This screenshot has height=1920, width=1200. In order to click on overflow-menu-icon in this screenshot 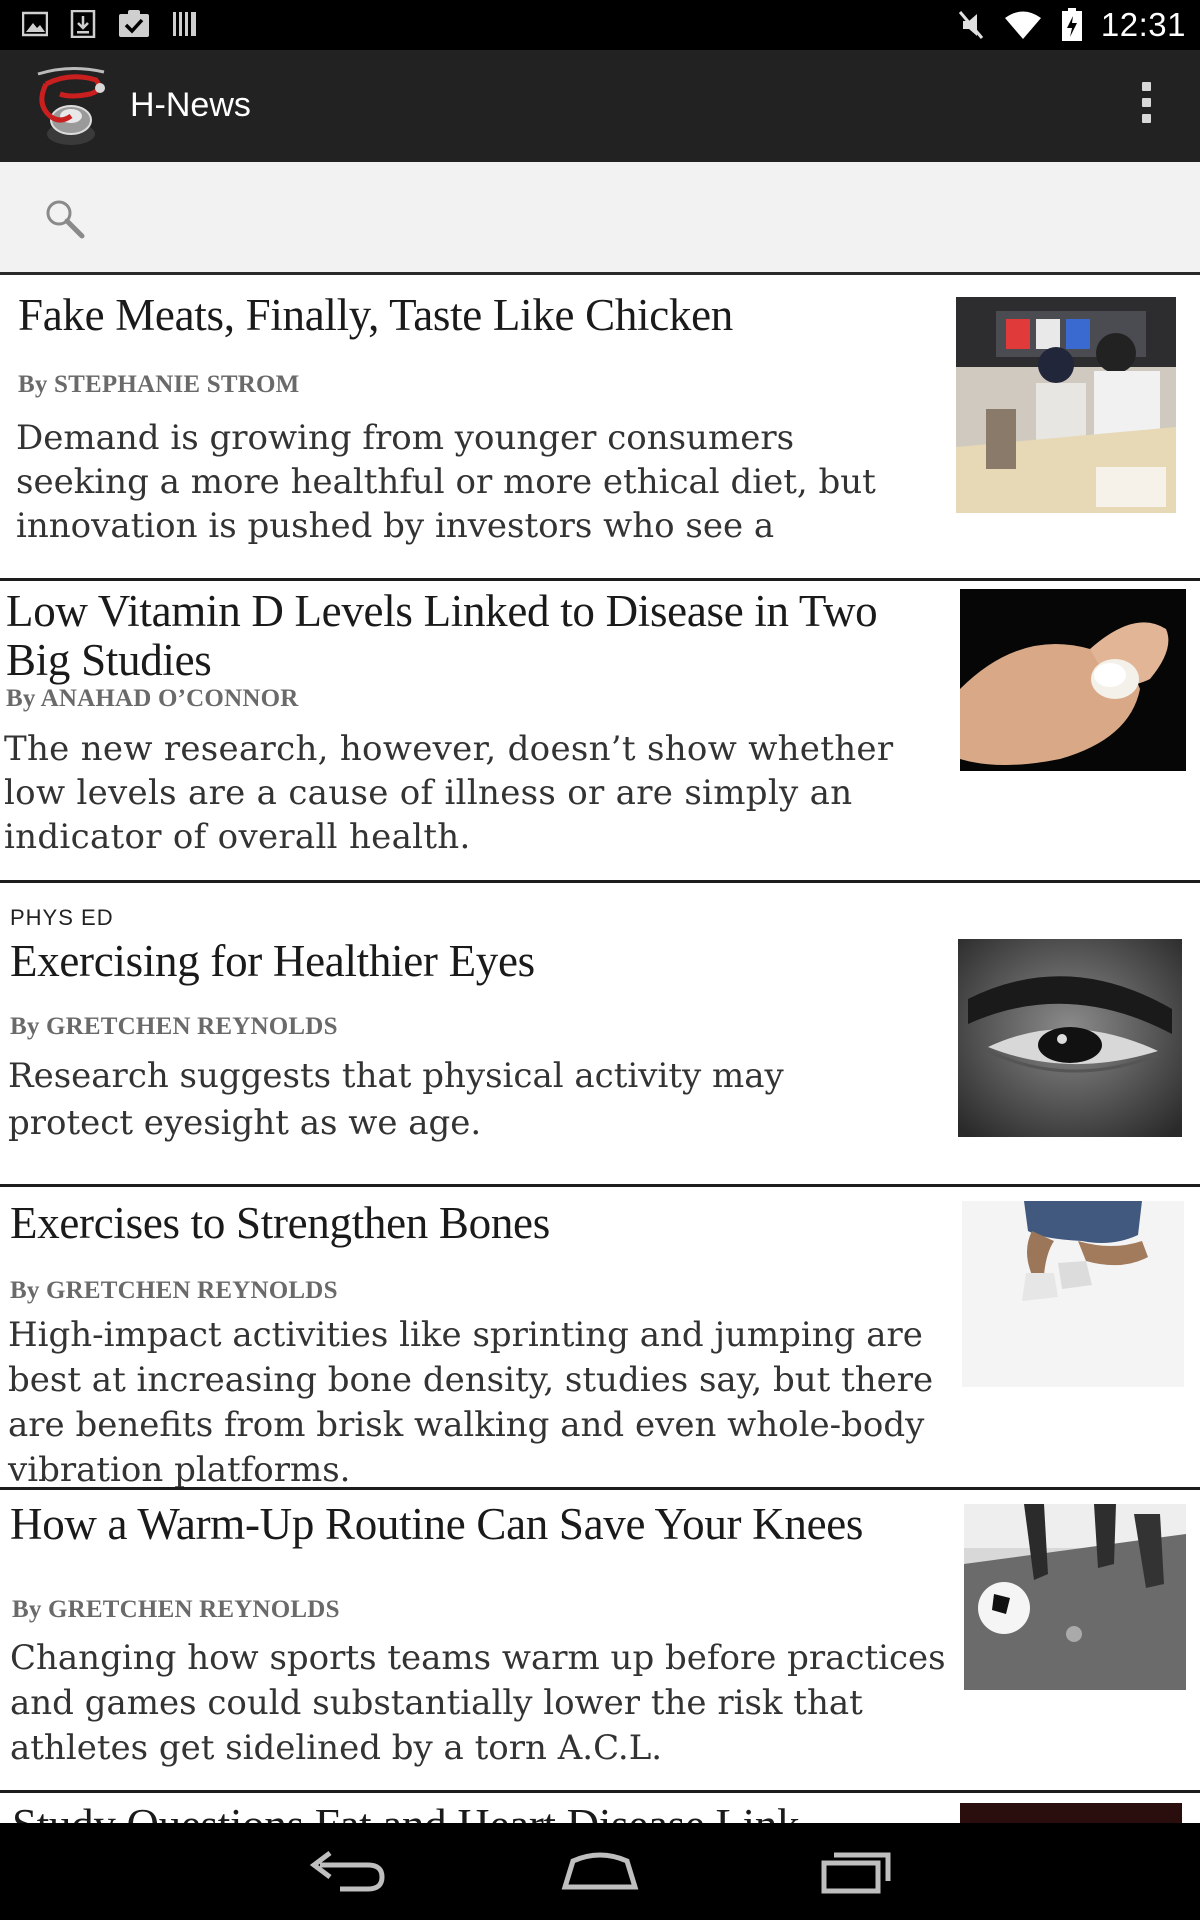, I will do `click(1146, 106)`.